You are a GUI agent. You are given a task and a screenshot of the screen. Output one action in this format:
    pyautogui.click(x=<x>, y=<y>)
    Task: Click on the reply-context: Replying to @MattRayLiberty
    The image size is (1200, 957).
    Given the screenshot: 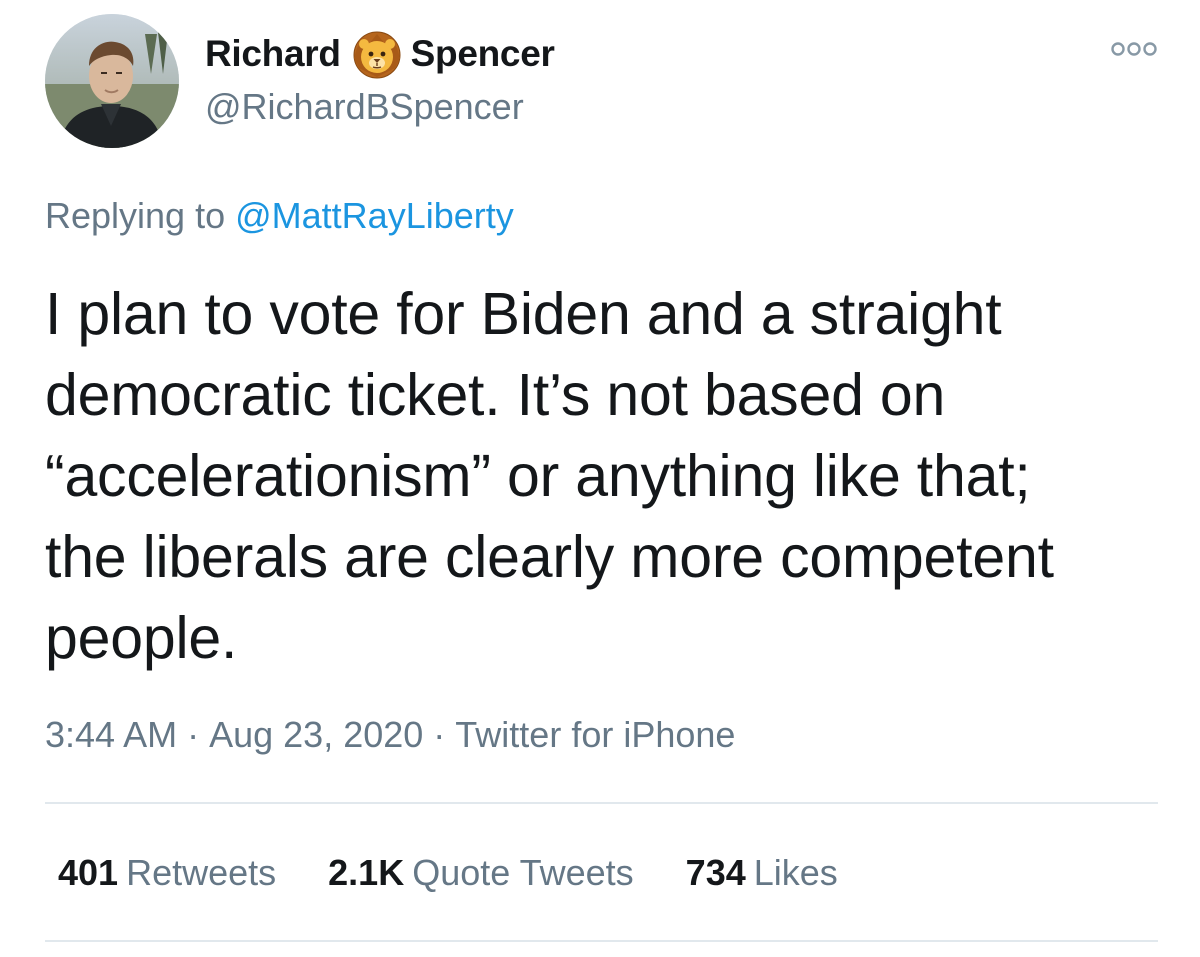 What is the action you would take?
    pyautogui.click(x=279, y=216)
    